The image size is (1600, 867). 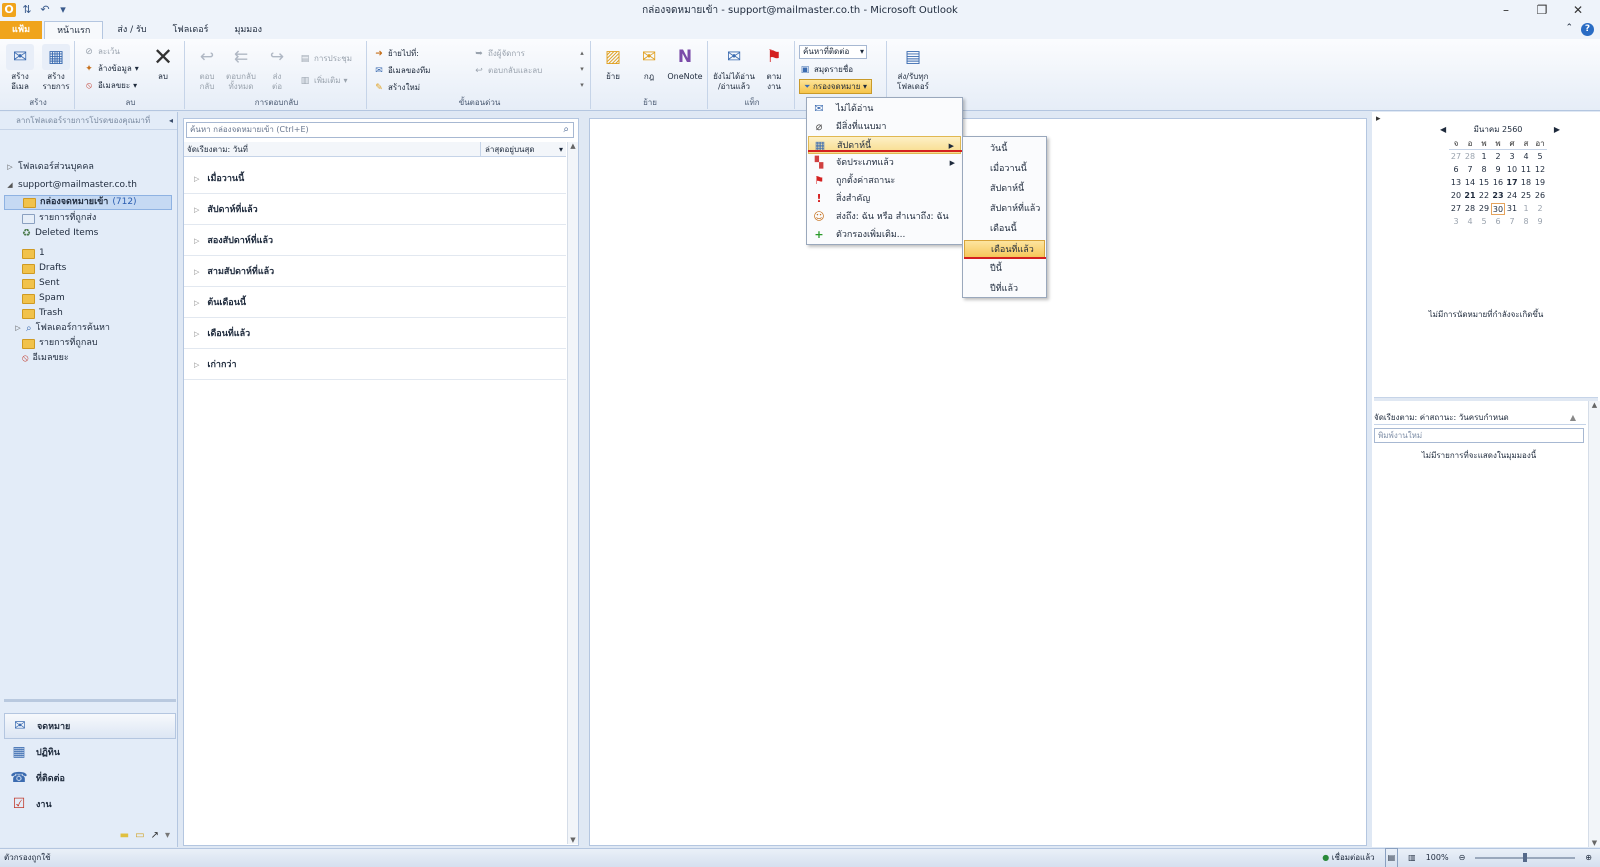 What do you see at coordinates (375, 241) in the screenshot?
I see `group-header: ▷ สองสัปดาห์ที่แล้ว` at bounding box center [375, 241].